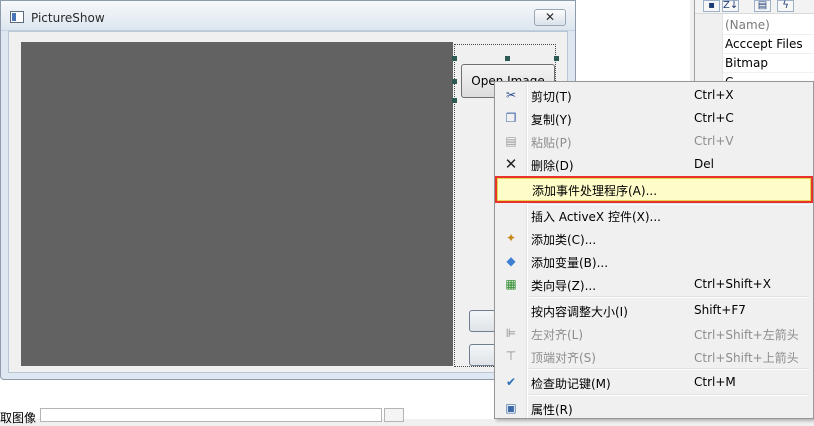 The width and height of the screenshot is (814, 426). Describe the element at coordinates (704, 164) in the screenshot. I see `menu-item-shortcut: Del` at that location.